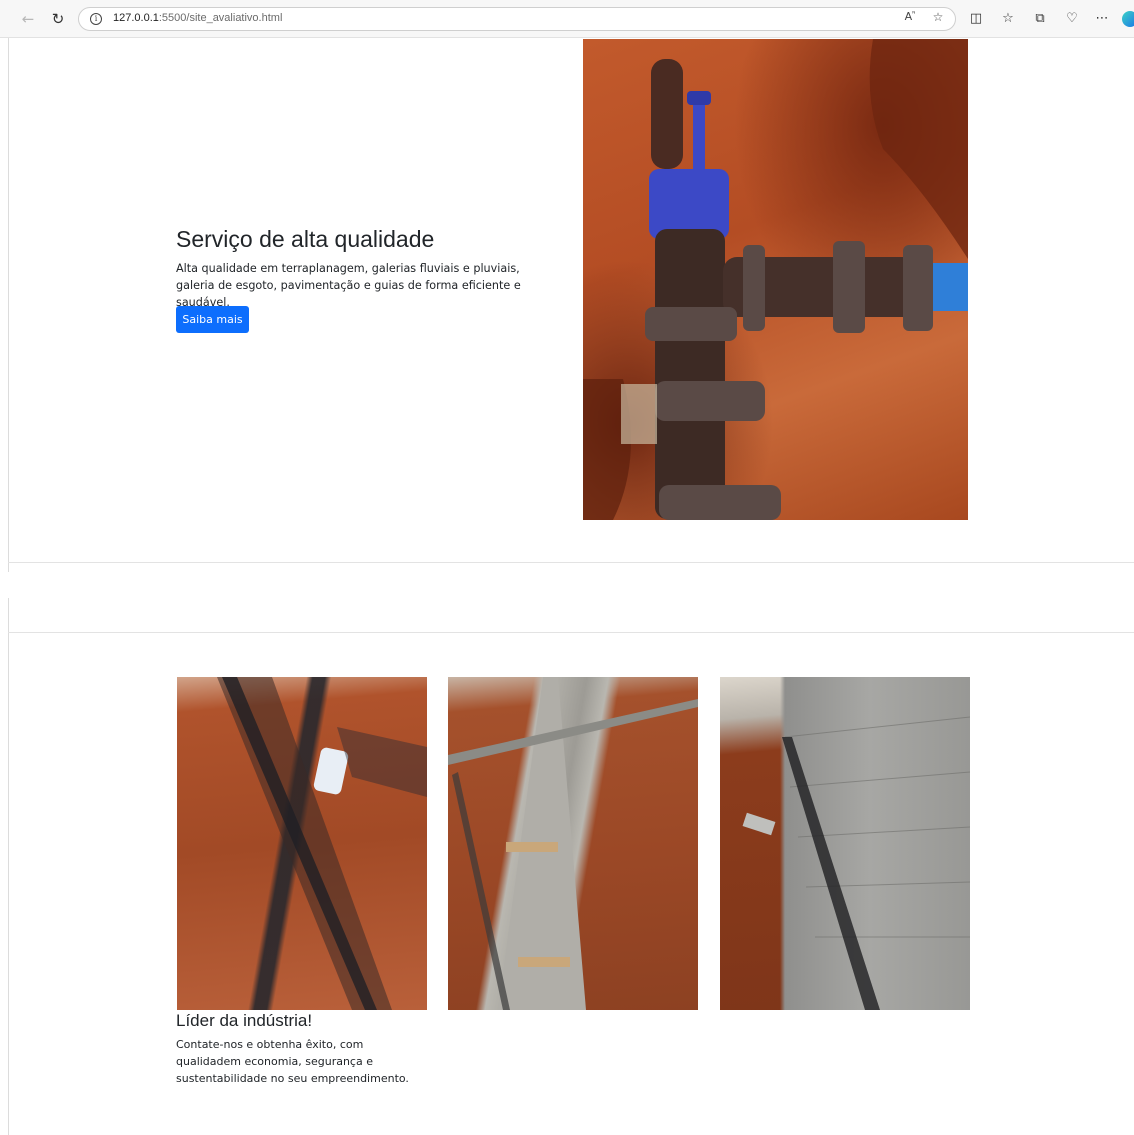 The width and height of the screenshot is (1134, 1135). I want to click on info-icon: i, so click(96, 19).